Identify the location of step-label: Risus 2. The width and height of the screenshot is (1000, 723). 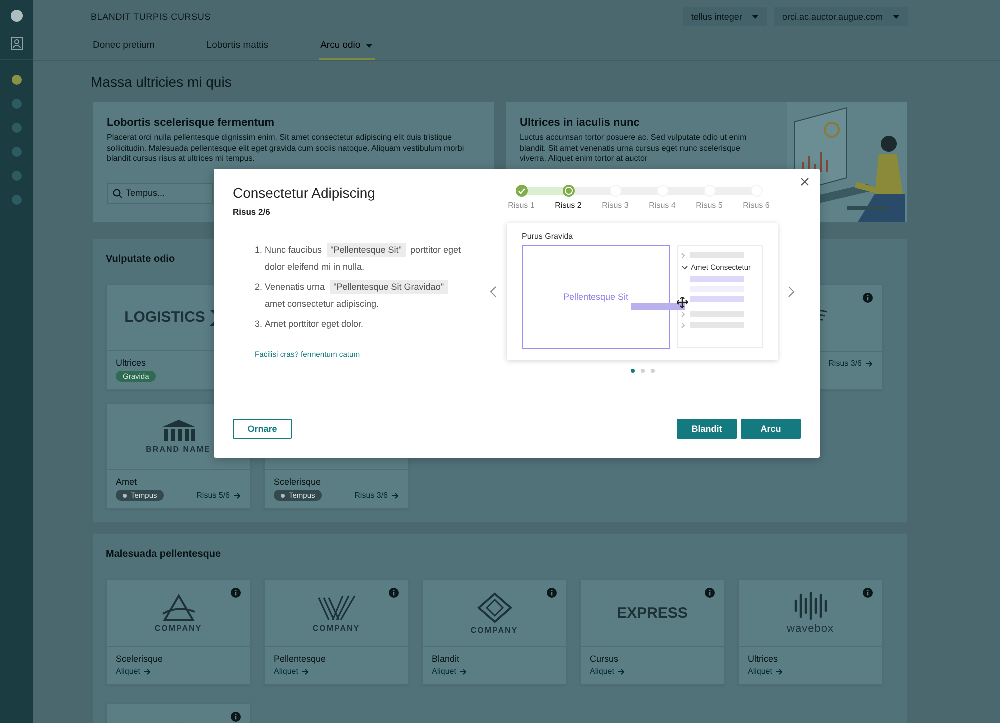
(568, 205).